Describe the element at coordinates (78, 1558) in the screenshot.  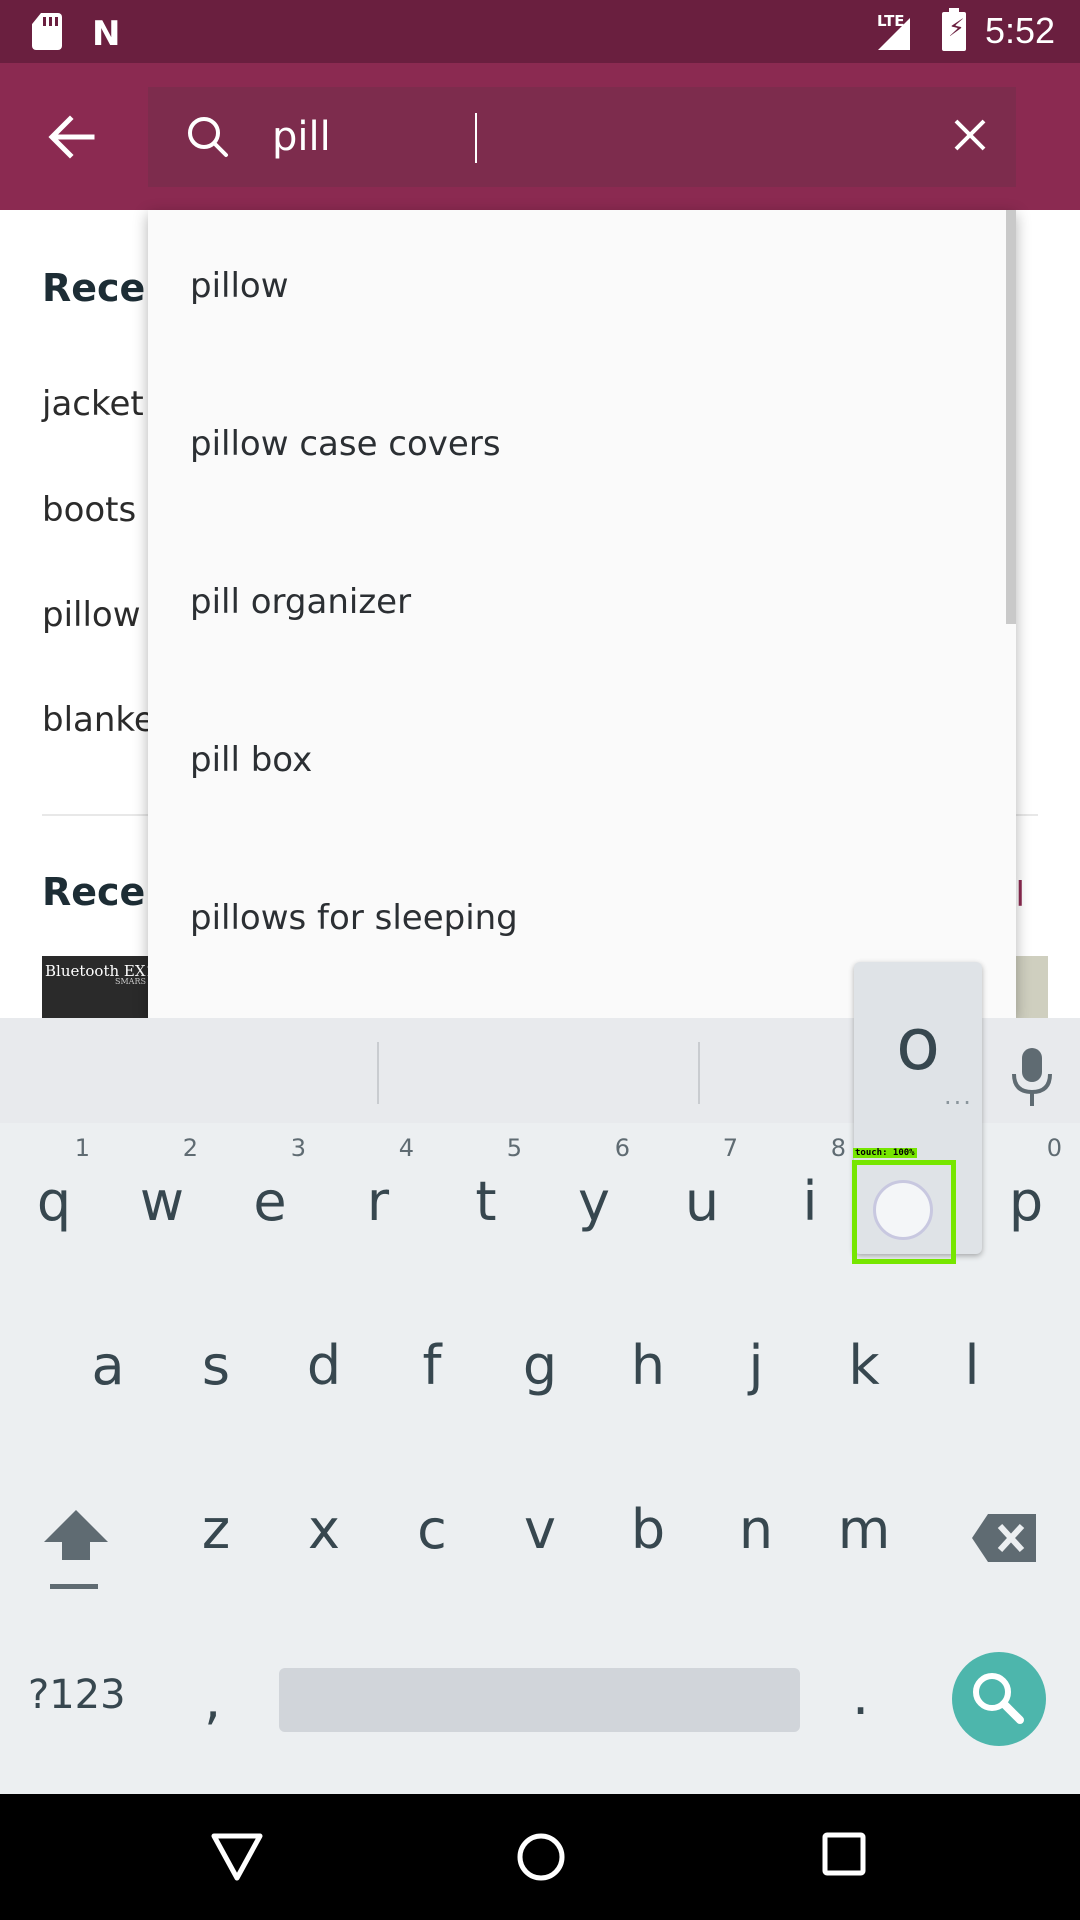
I see `shift-key` at that location.